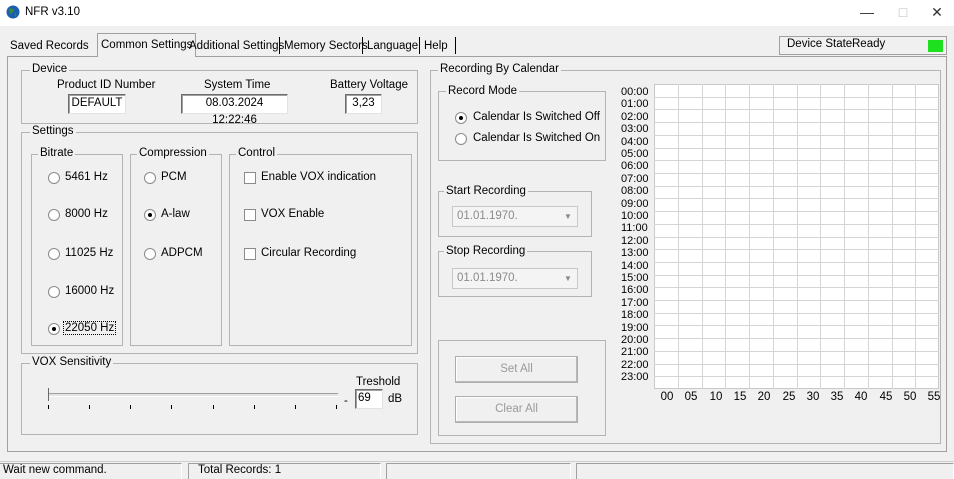 The height and width of the screenshot is (479, 954). Describe the element at coordinates (150, 215) in the screenshot. I see `compression-radio-alaw` at that location.